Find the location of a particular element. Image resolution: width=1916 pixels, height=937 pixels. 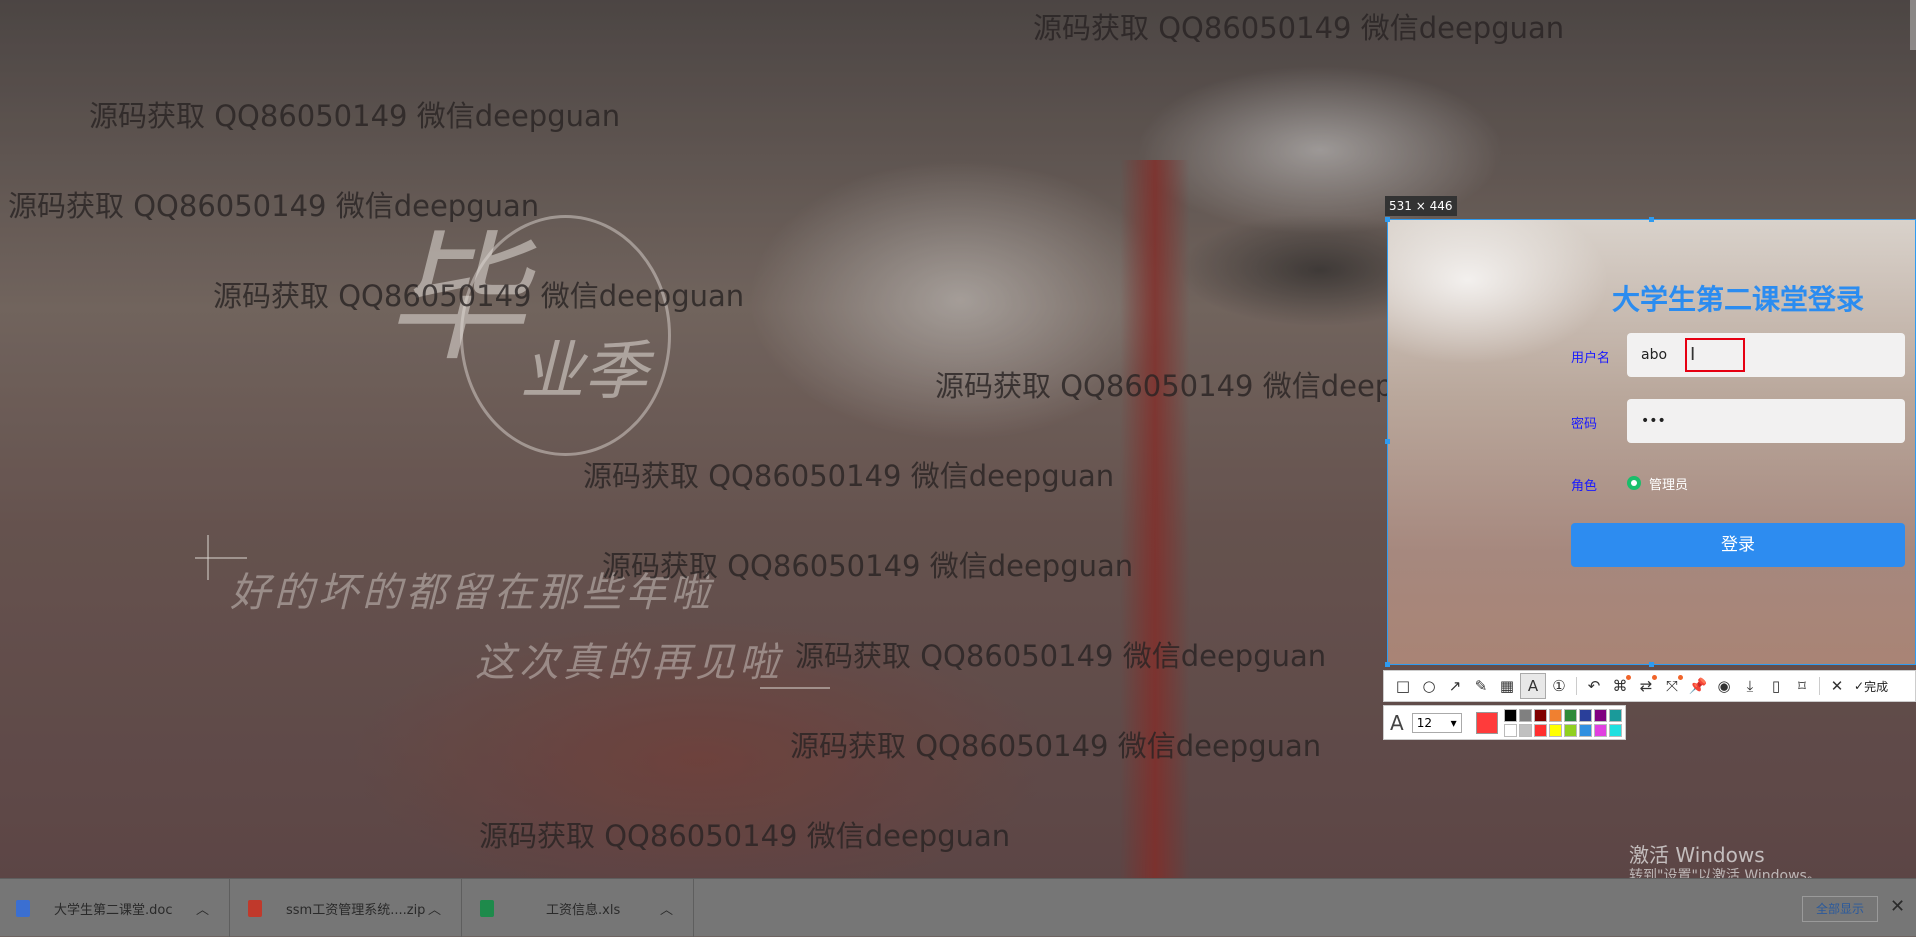

role-option-label: 管理员 is located at coordinates (1669, 485).